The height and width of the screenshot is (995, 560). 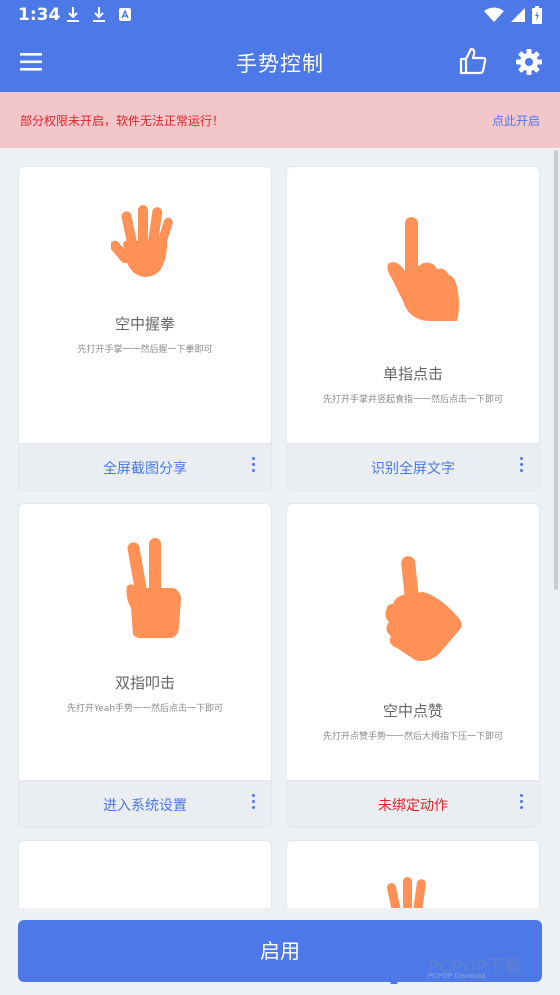 What do you see at coordinates (122, 121) in the screenshot?
I see `warning-text: 部分权限未开启，软件无法正常运行！` at bounding box center [122, 121].